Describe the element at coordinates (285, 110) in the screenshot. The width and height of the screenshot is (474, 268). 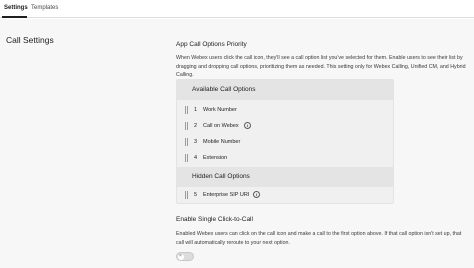
I see `call-option-work-number: 1 Work Number` at that location.